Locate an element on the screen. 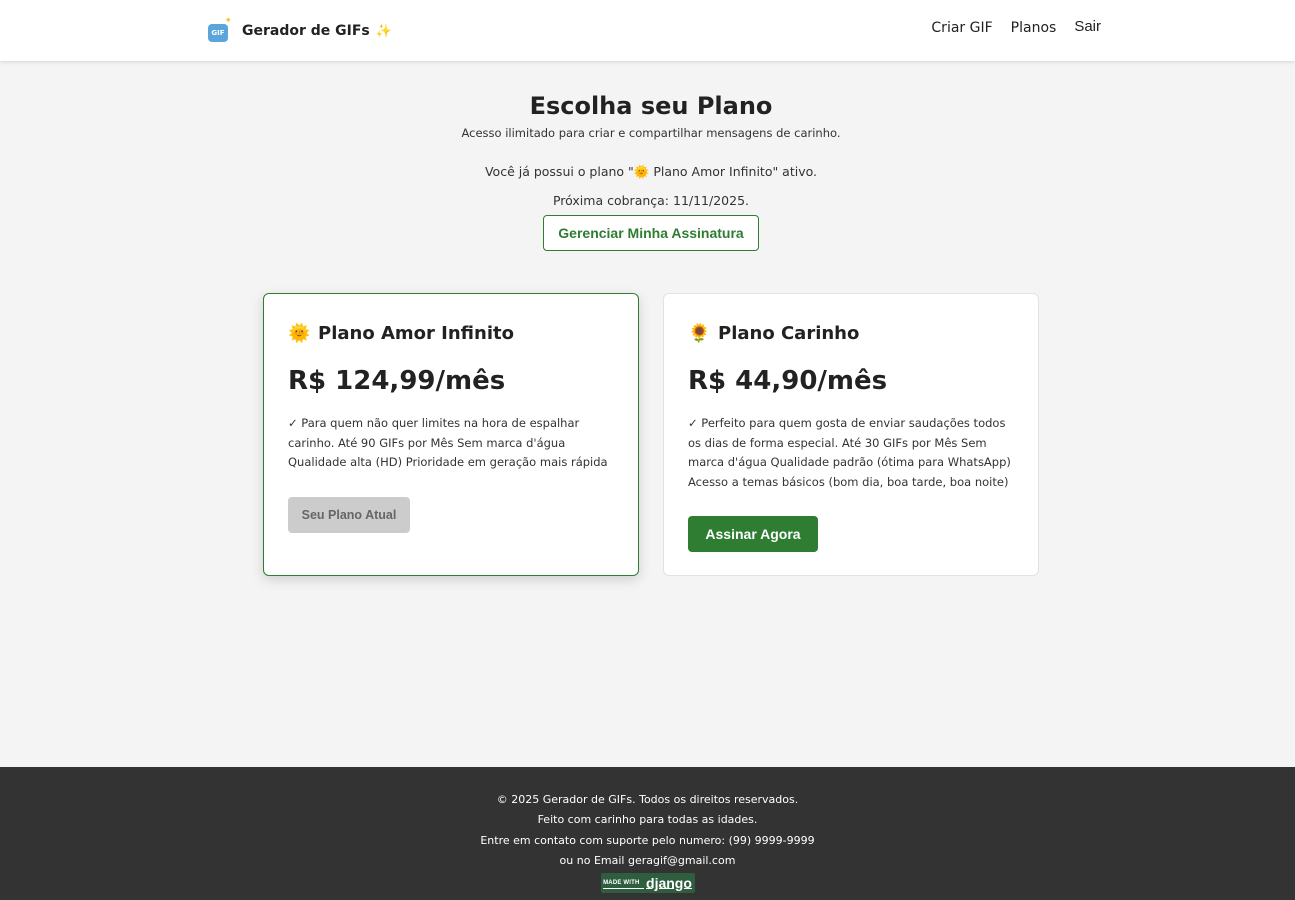 The height and width of the screenshot is (900, 1295). footer-tagline: Feito com carinho para todas as idades. is located at coordinates (647, 820).